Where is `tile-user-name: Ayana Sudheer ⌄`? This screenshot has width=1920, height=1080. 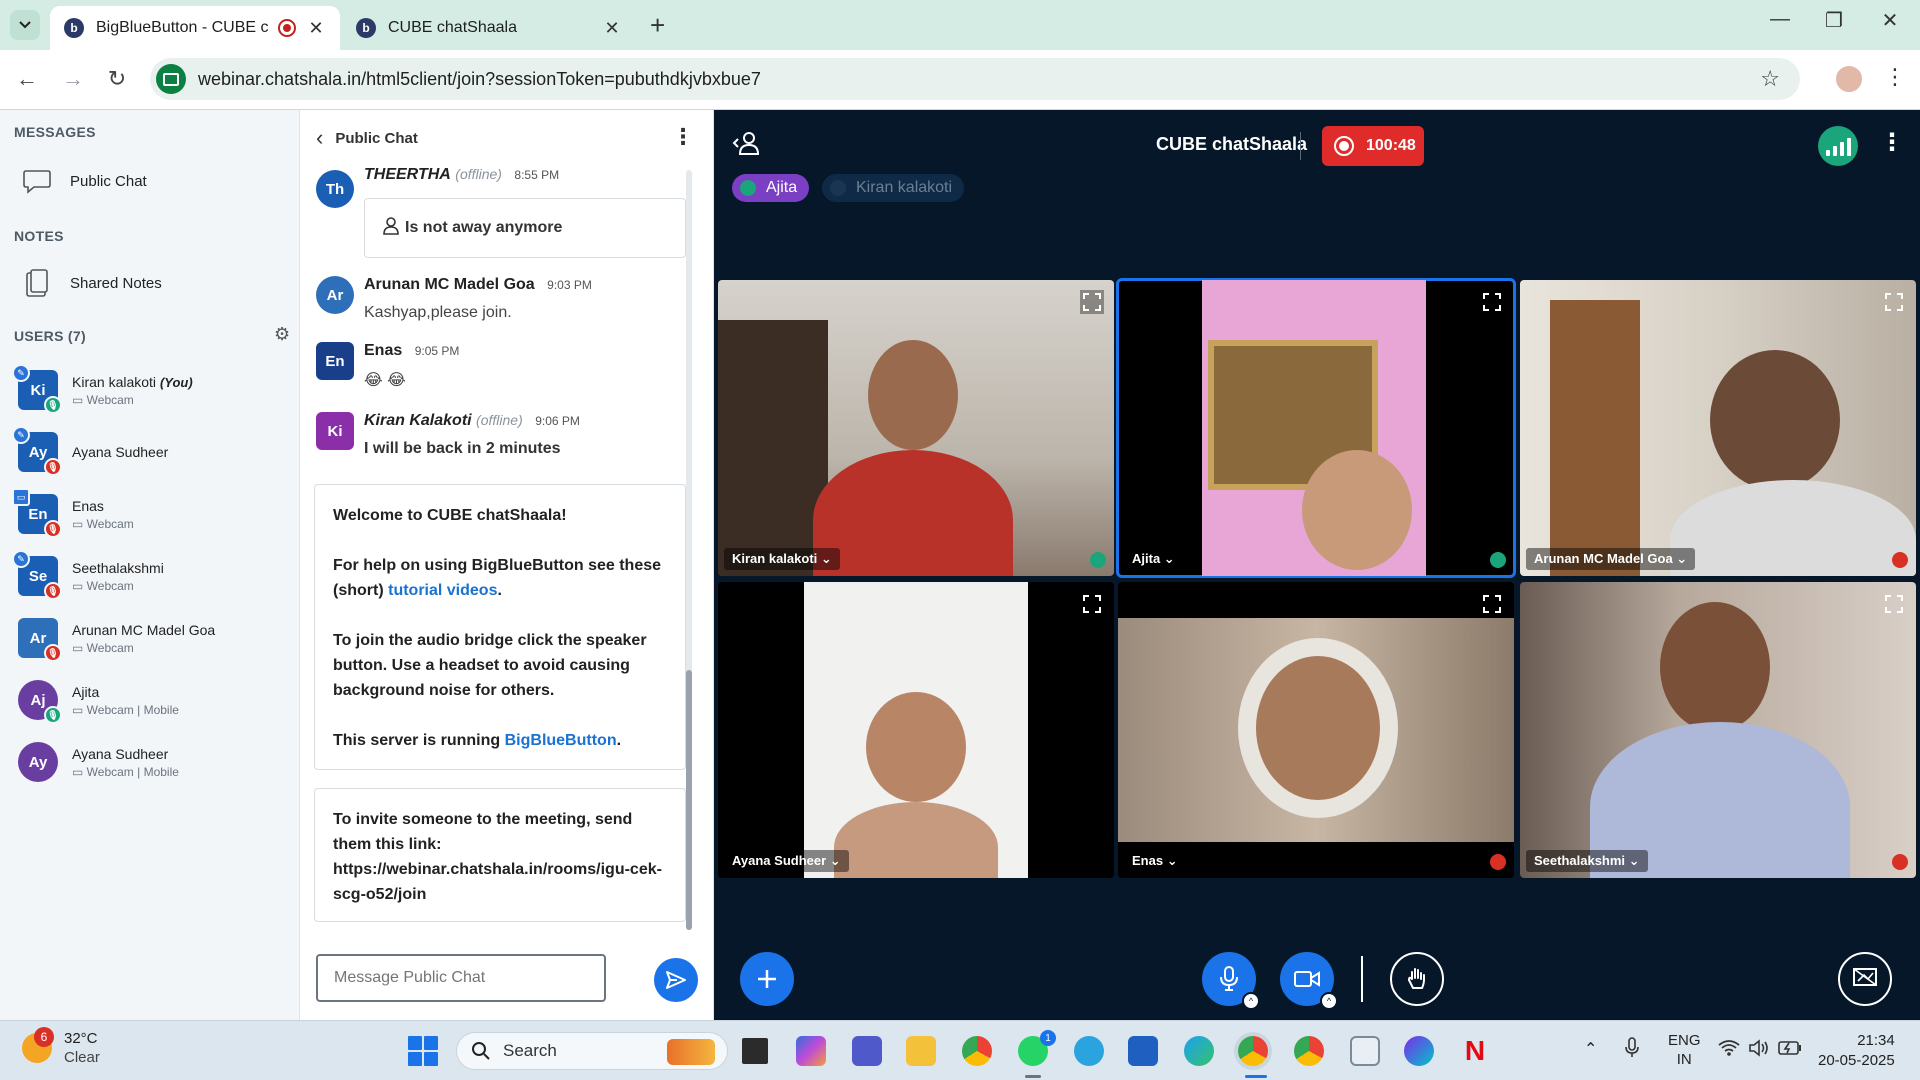 tile-user-name: Ayana Sudheer ⌄ is located at coordinates (786, 861).